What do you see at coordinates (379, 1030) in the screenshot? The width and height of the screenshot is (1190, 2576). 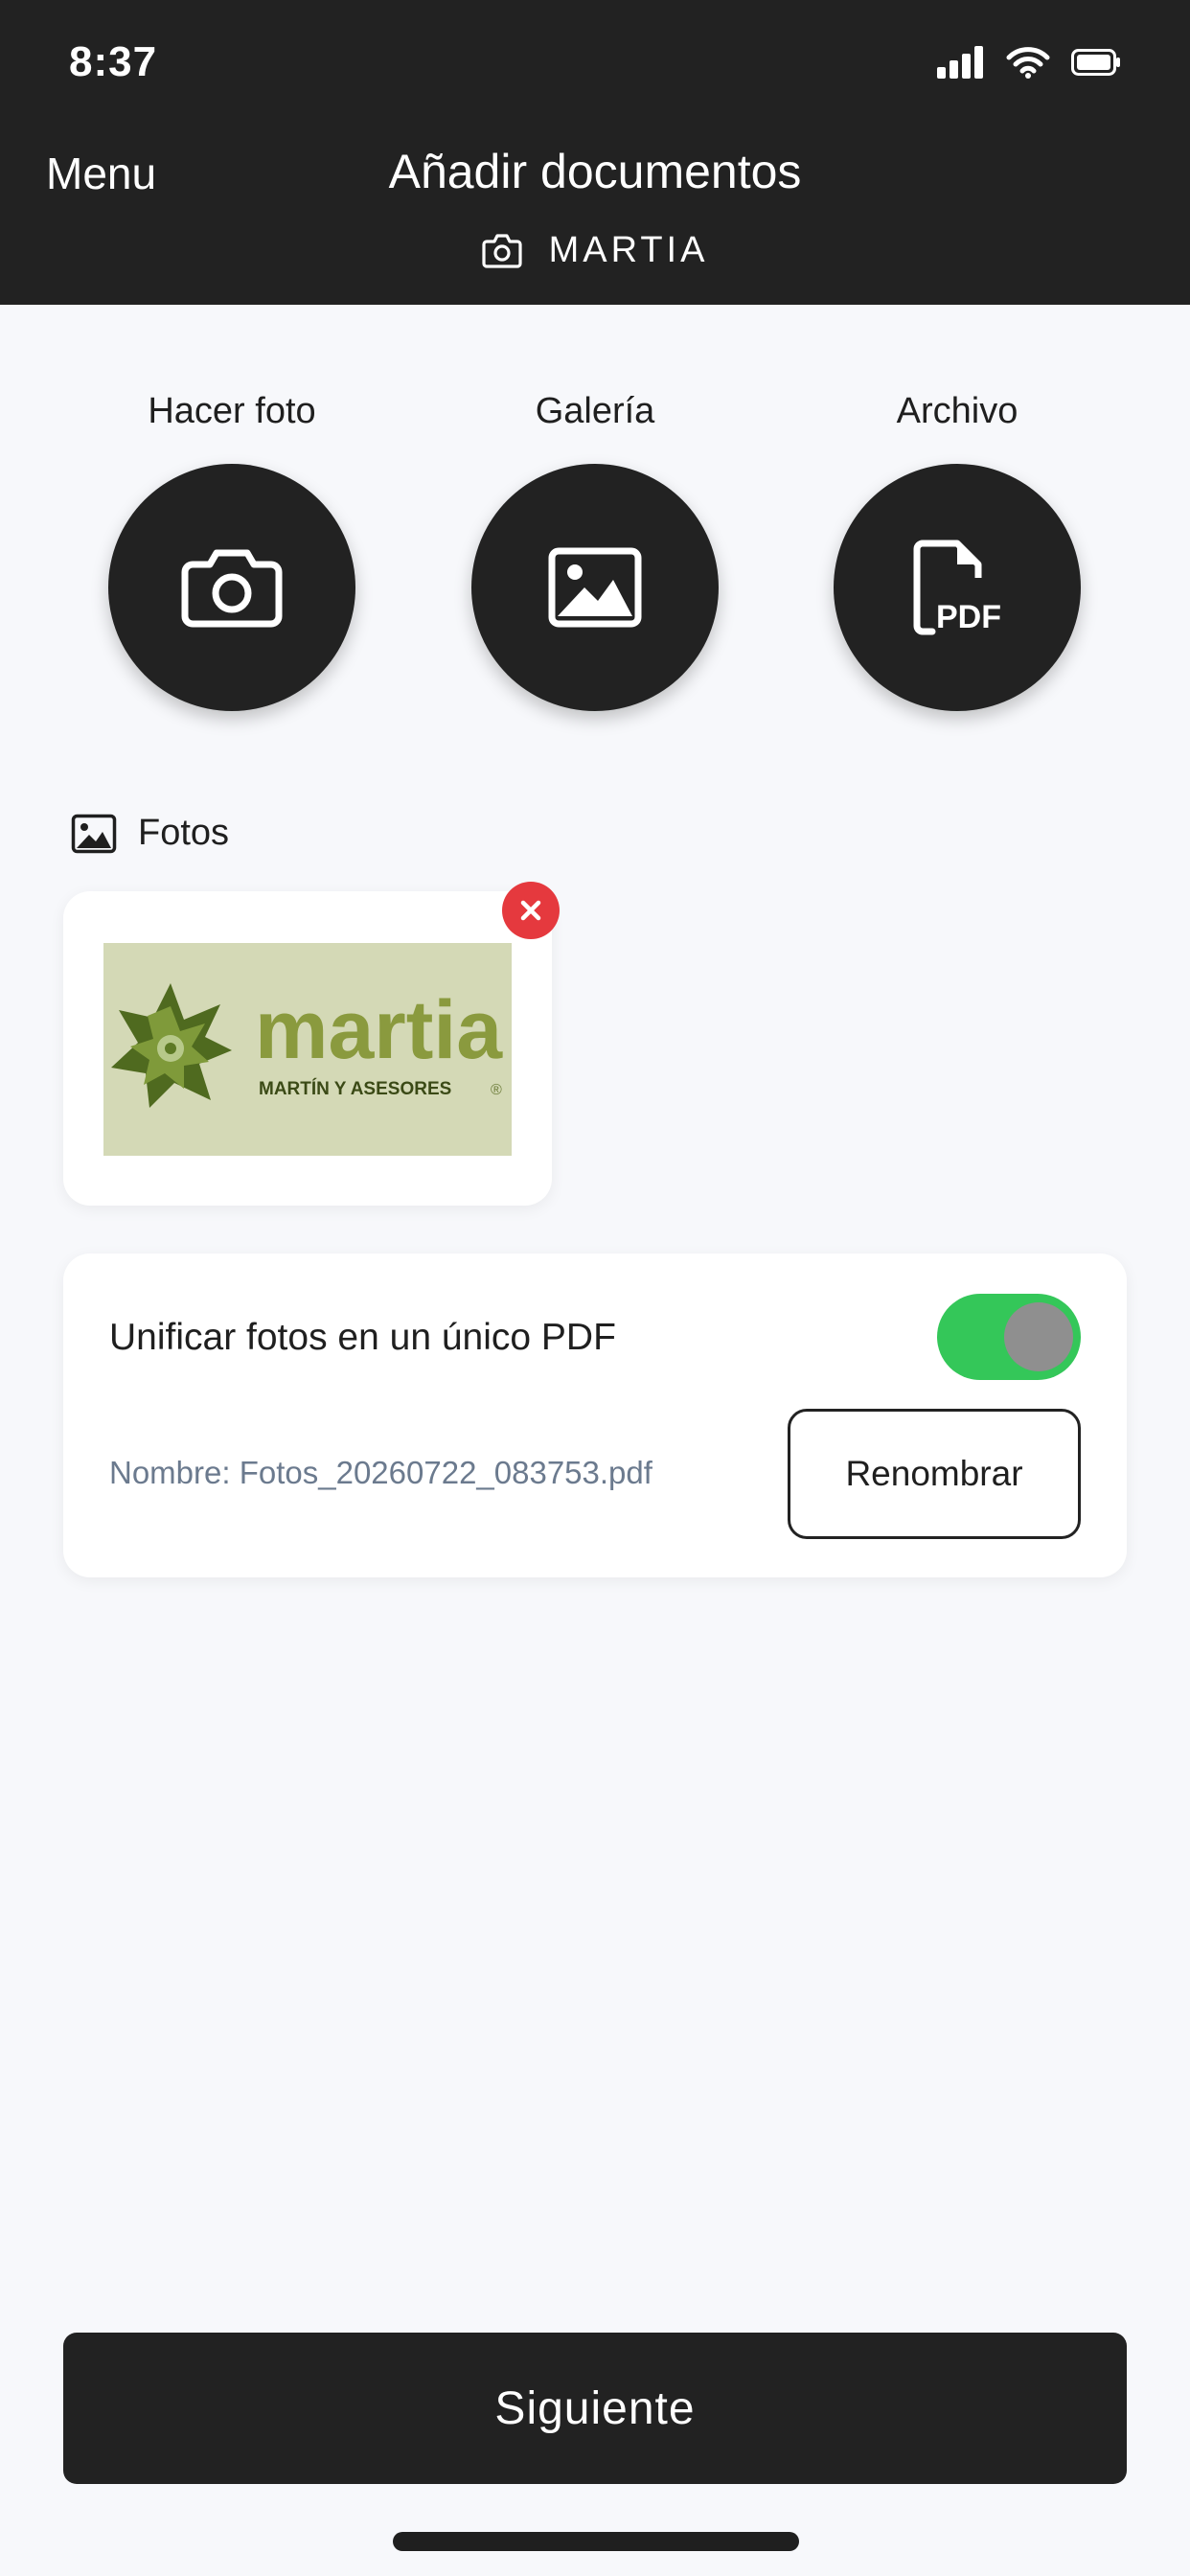 I see `logo-wordmark: martia` at bounding box center [379, 1030].